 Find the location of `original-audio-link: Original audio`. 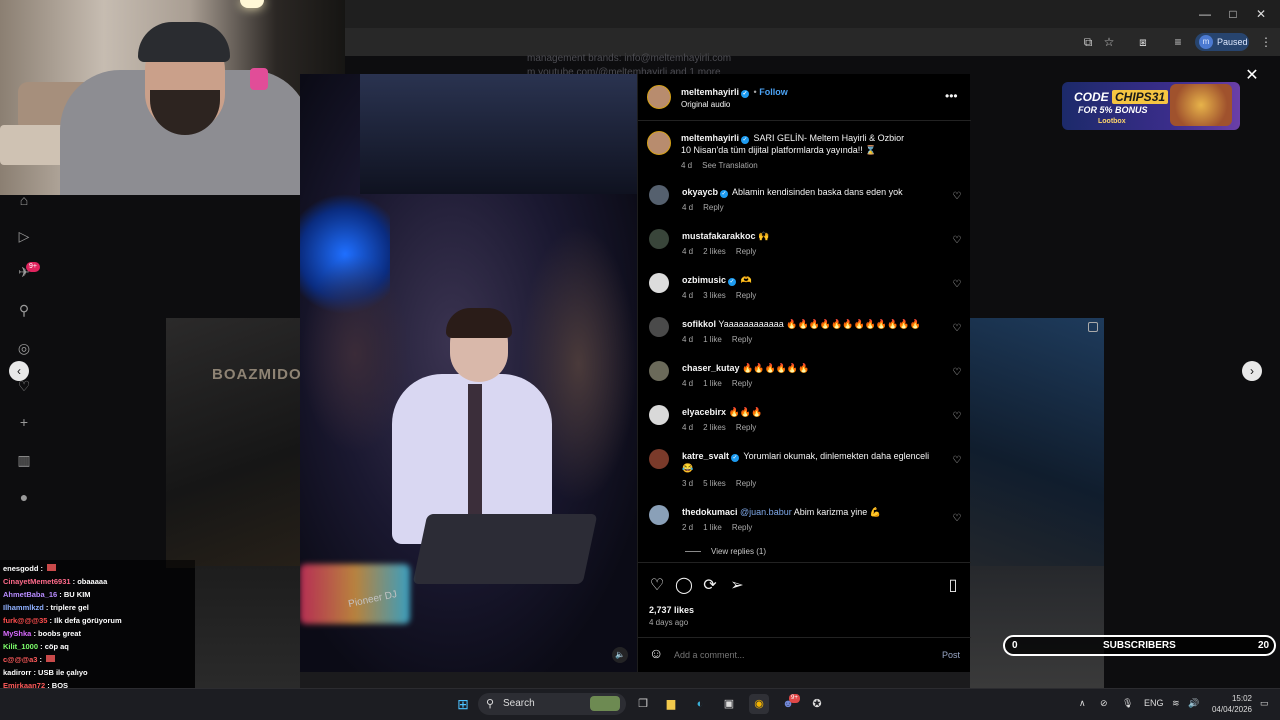

original-audio-link: Original audio is located at coordinates (705, 105).